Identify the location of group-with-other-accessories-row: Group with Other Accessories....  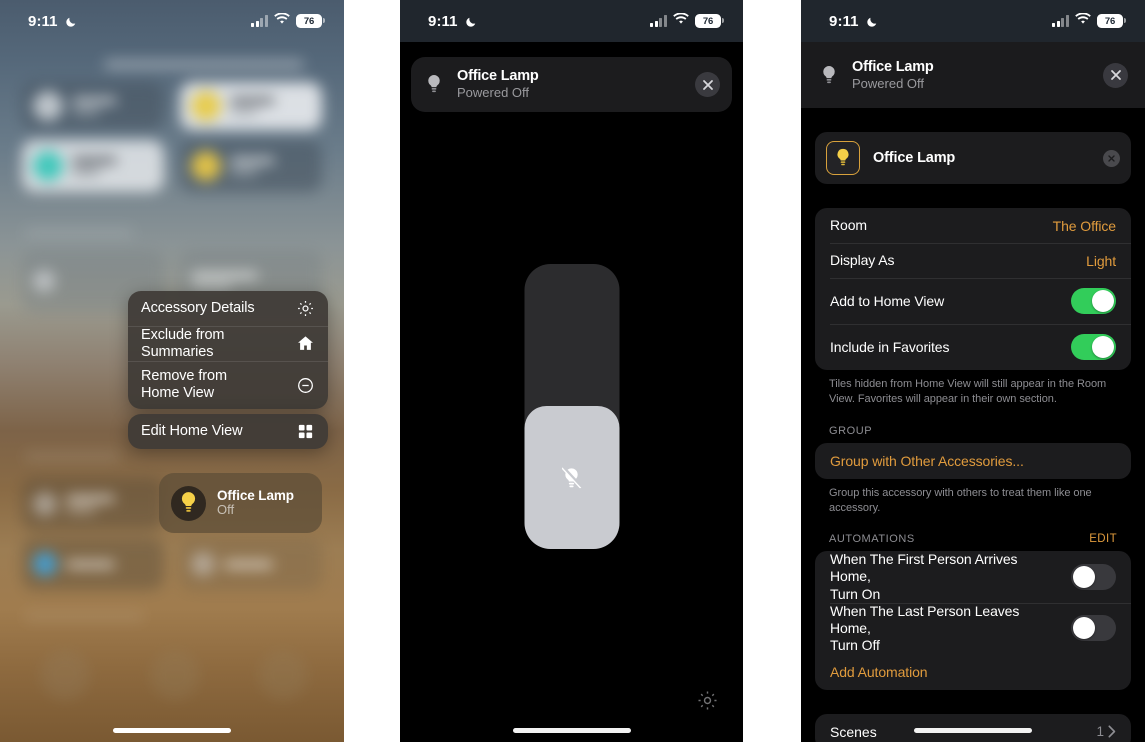
(973, 461).